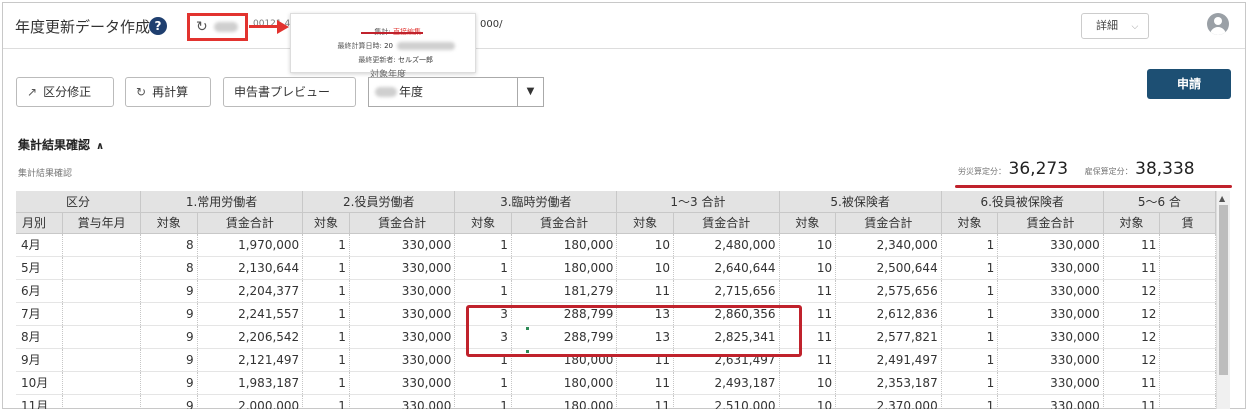  What do you see at coordinates (888, 360) in the screenshot?
I see `value-cell: 2,491,497` at bounding box center [888, 360].